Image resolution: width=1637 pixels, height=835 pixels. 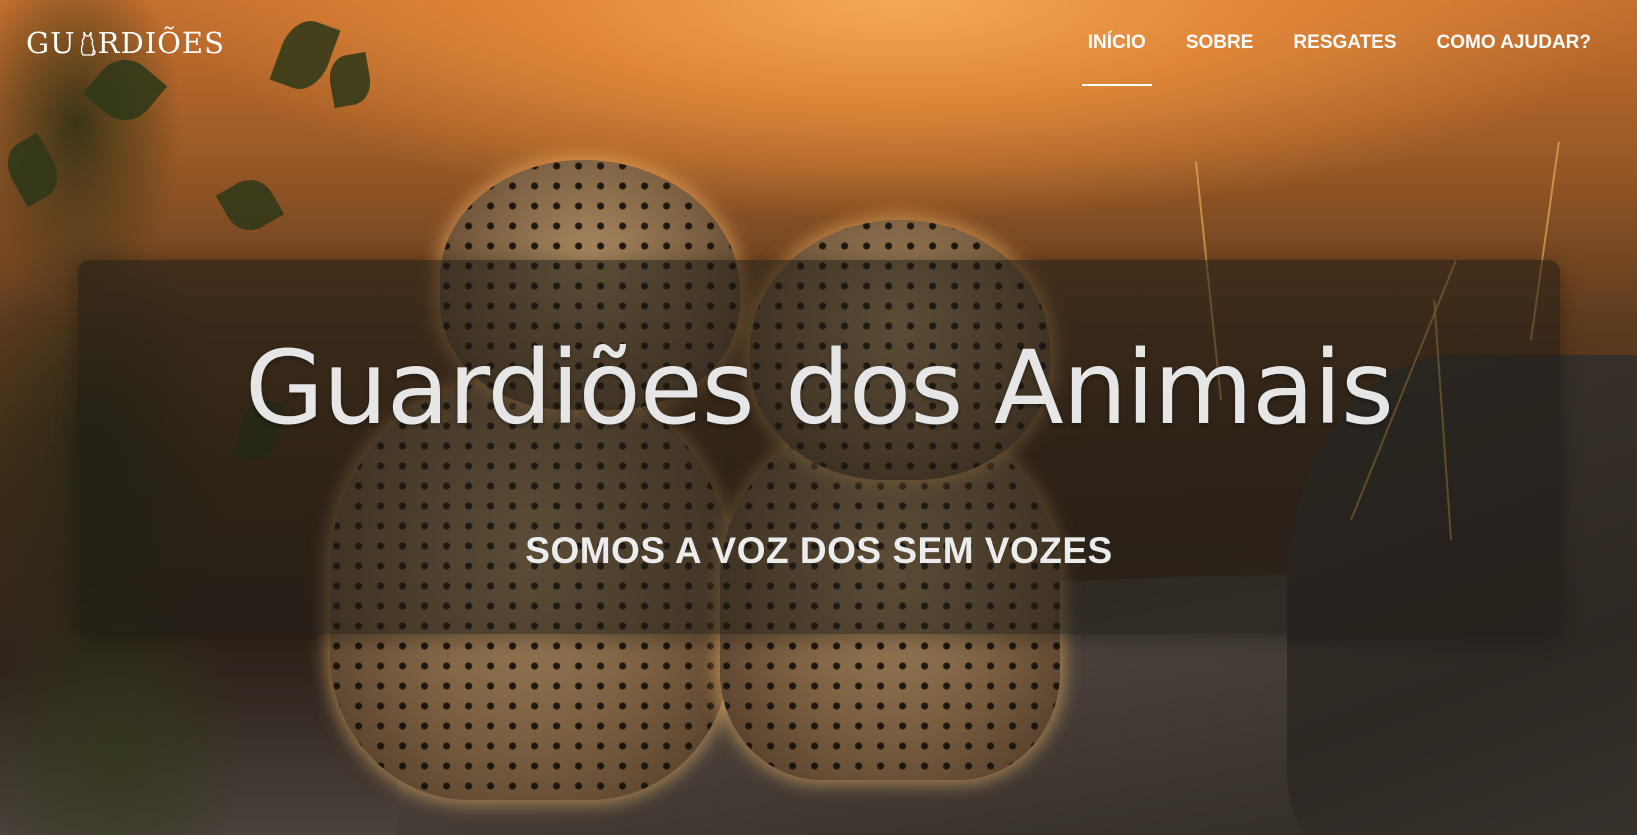 I want to click on nav-link-inicio: INÍCIO, so click(x=1117, y=58).